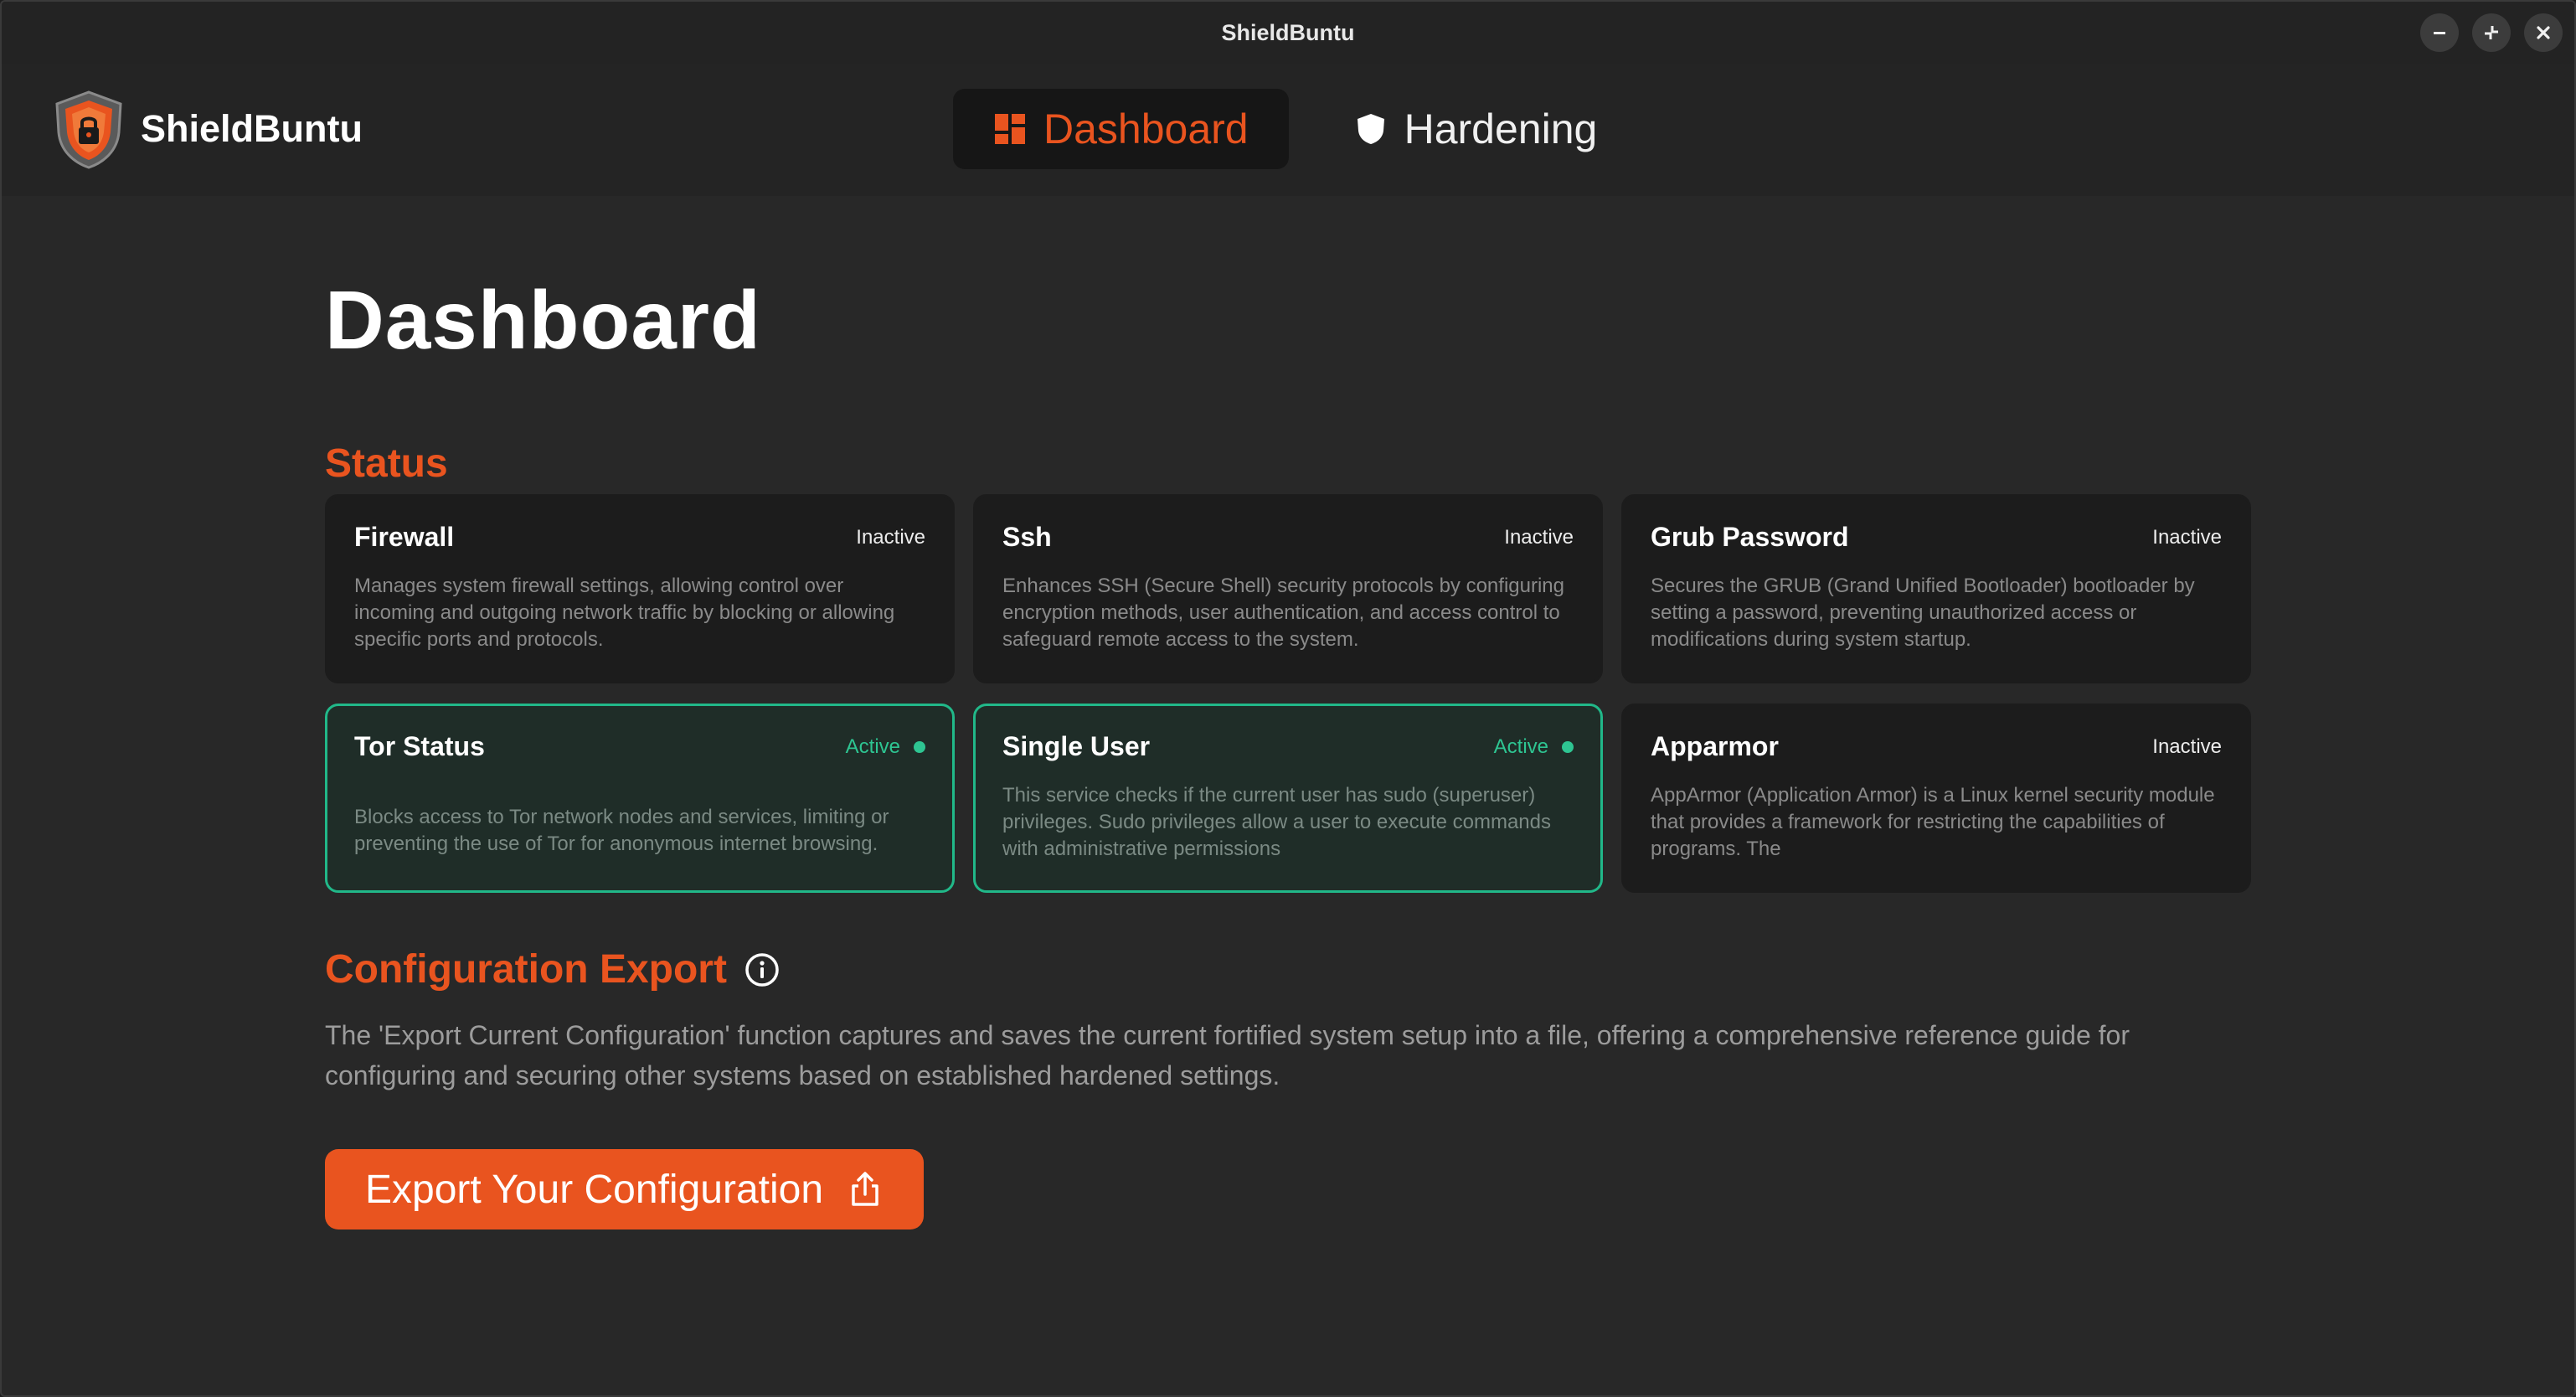 The image size is (2576, 1397). I want to click on app-header: ShieldBuntu Dashboard Hardening, so click(1288, 130).